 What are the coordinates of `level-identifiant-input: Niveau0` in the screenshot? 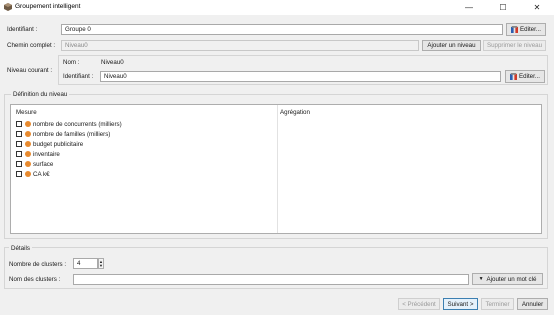 It's located at (300, 76).